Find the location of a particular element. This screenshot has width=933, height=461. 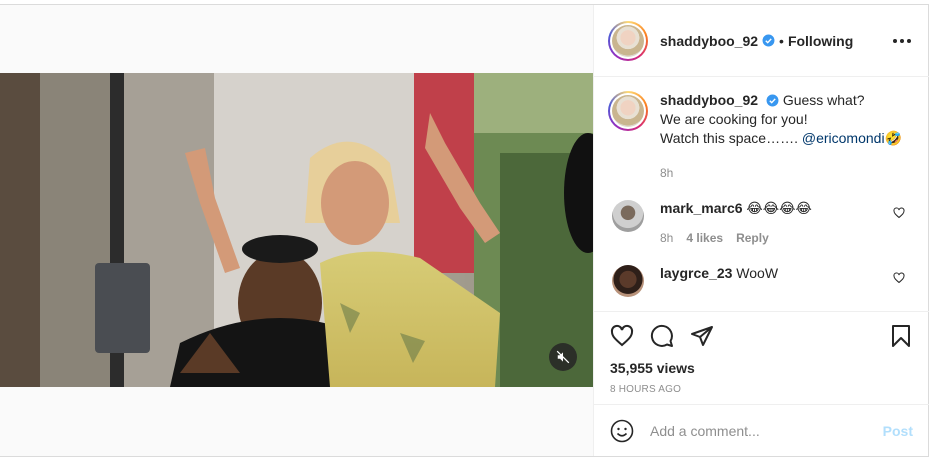

post-comment-button: Post is located at coordinates (898, 431).